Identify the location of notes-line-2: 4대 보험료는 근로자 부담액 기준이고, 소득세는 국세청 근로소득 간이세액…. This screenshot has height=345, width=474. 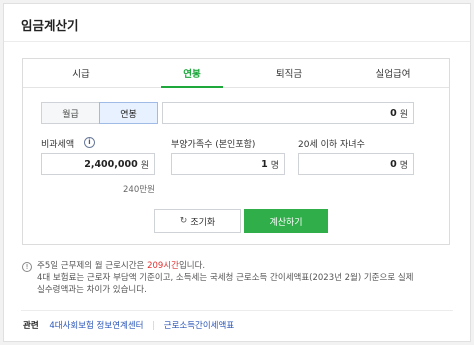
(225, 278).